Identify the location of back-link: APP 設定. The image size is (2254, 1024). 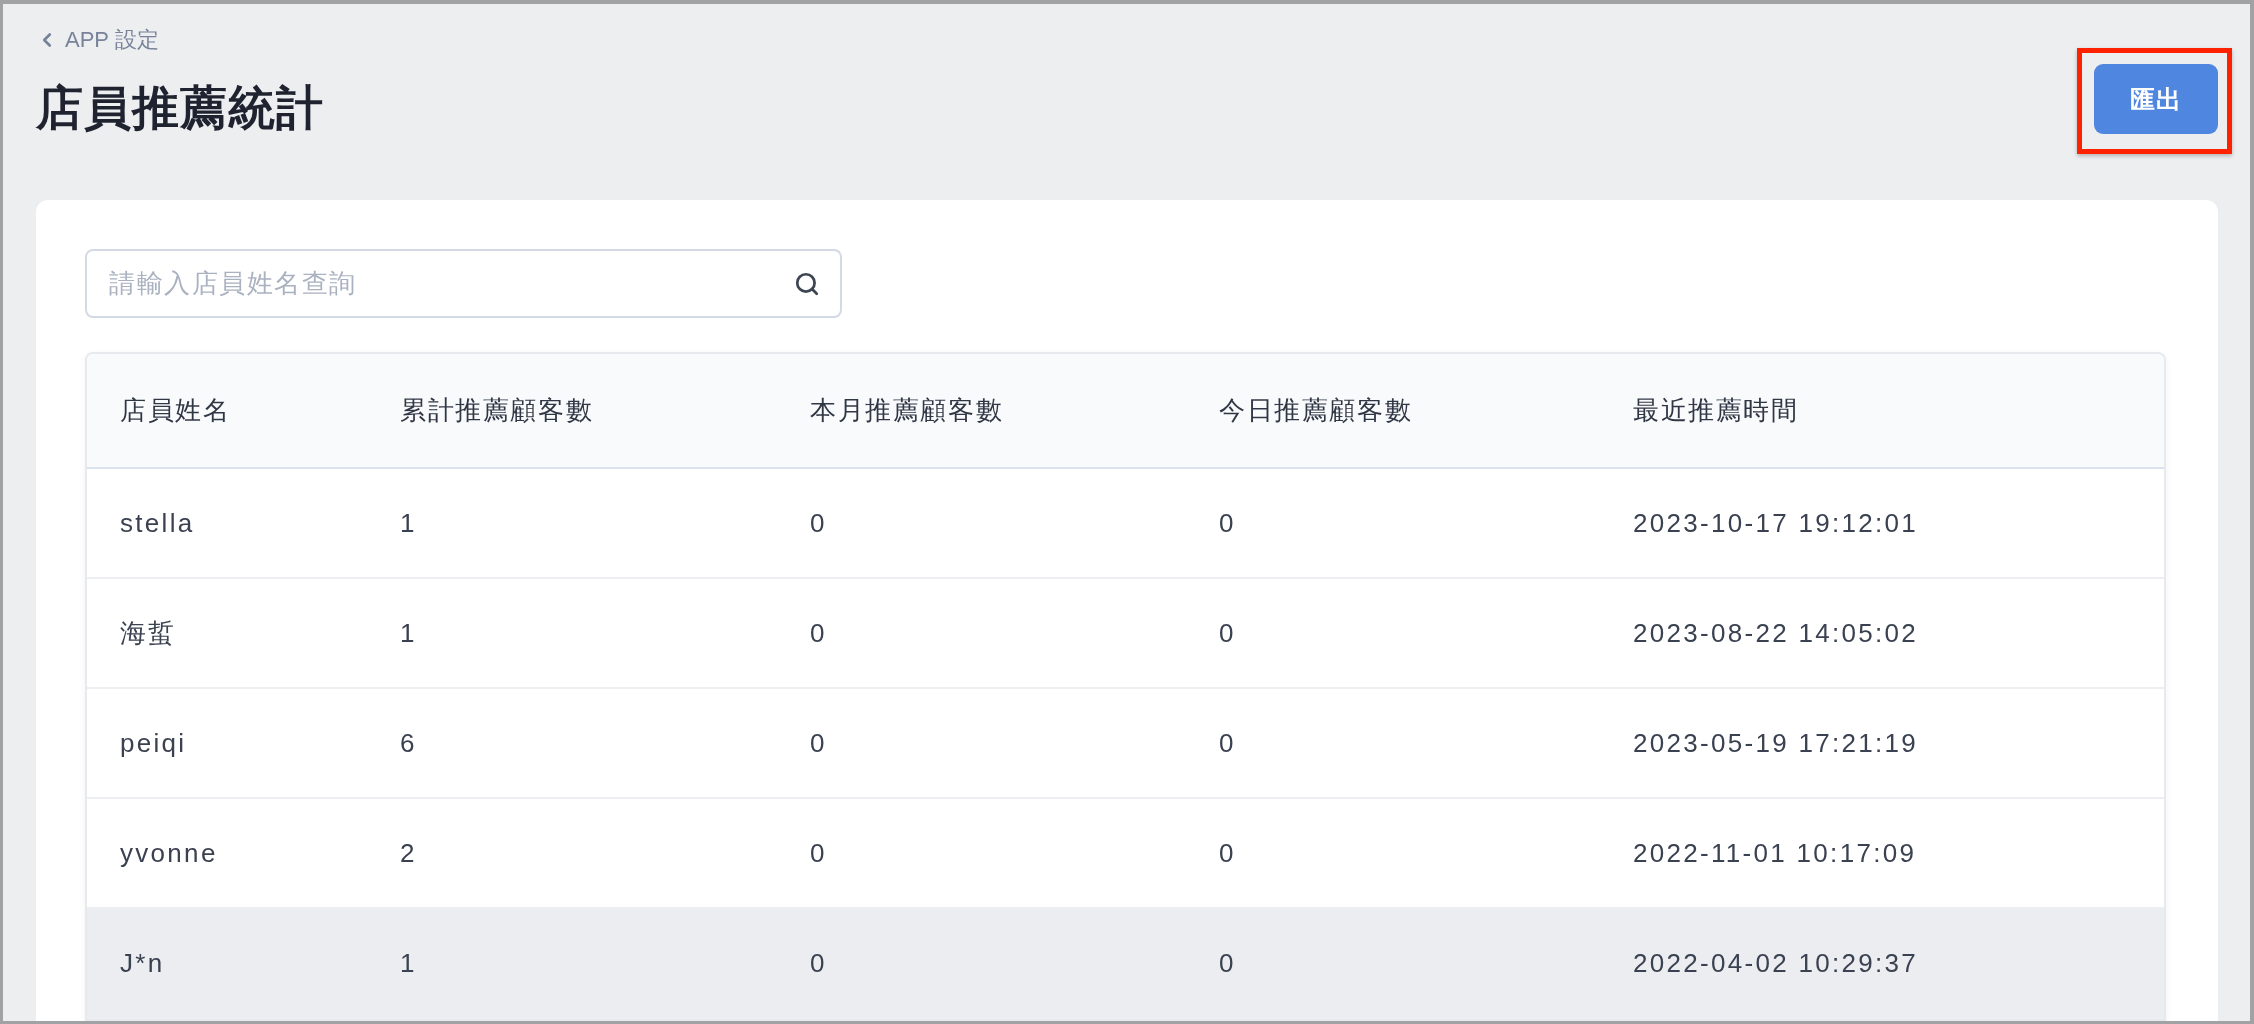
(97, 40).